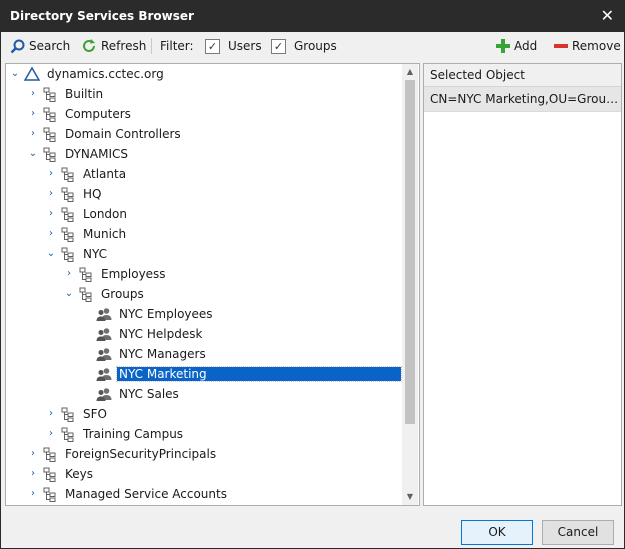 The image size is (625, 549). What do you see at coordinates (204, 214) in the screenshot?
I see `tree-node-london: › London` at bounding box center [204, 214].